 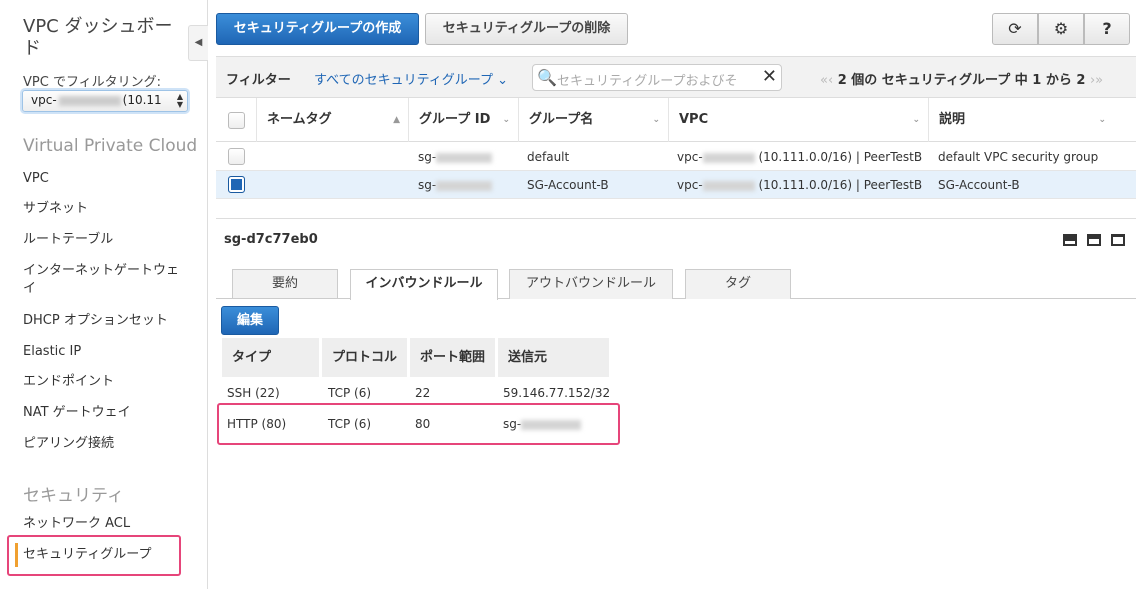 I want to click on column-label: 説明, so click(x=952, y=119).